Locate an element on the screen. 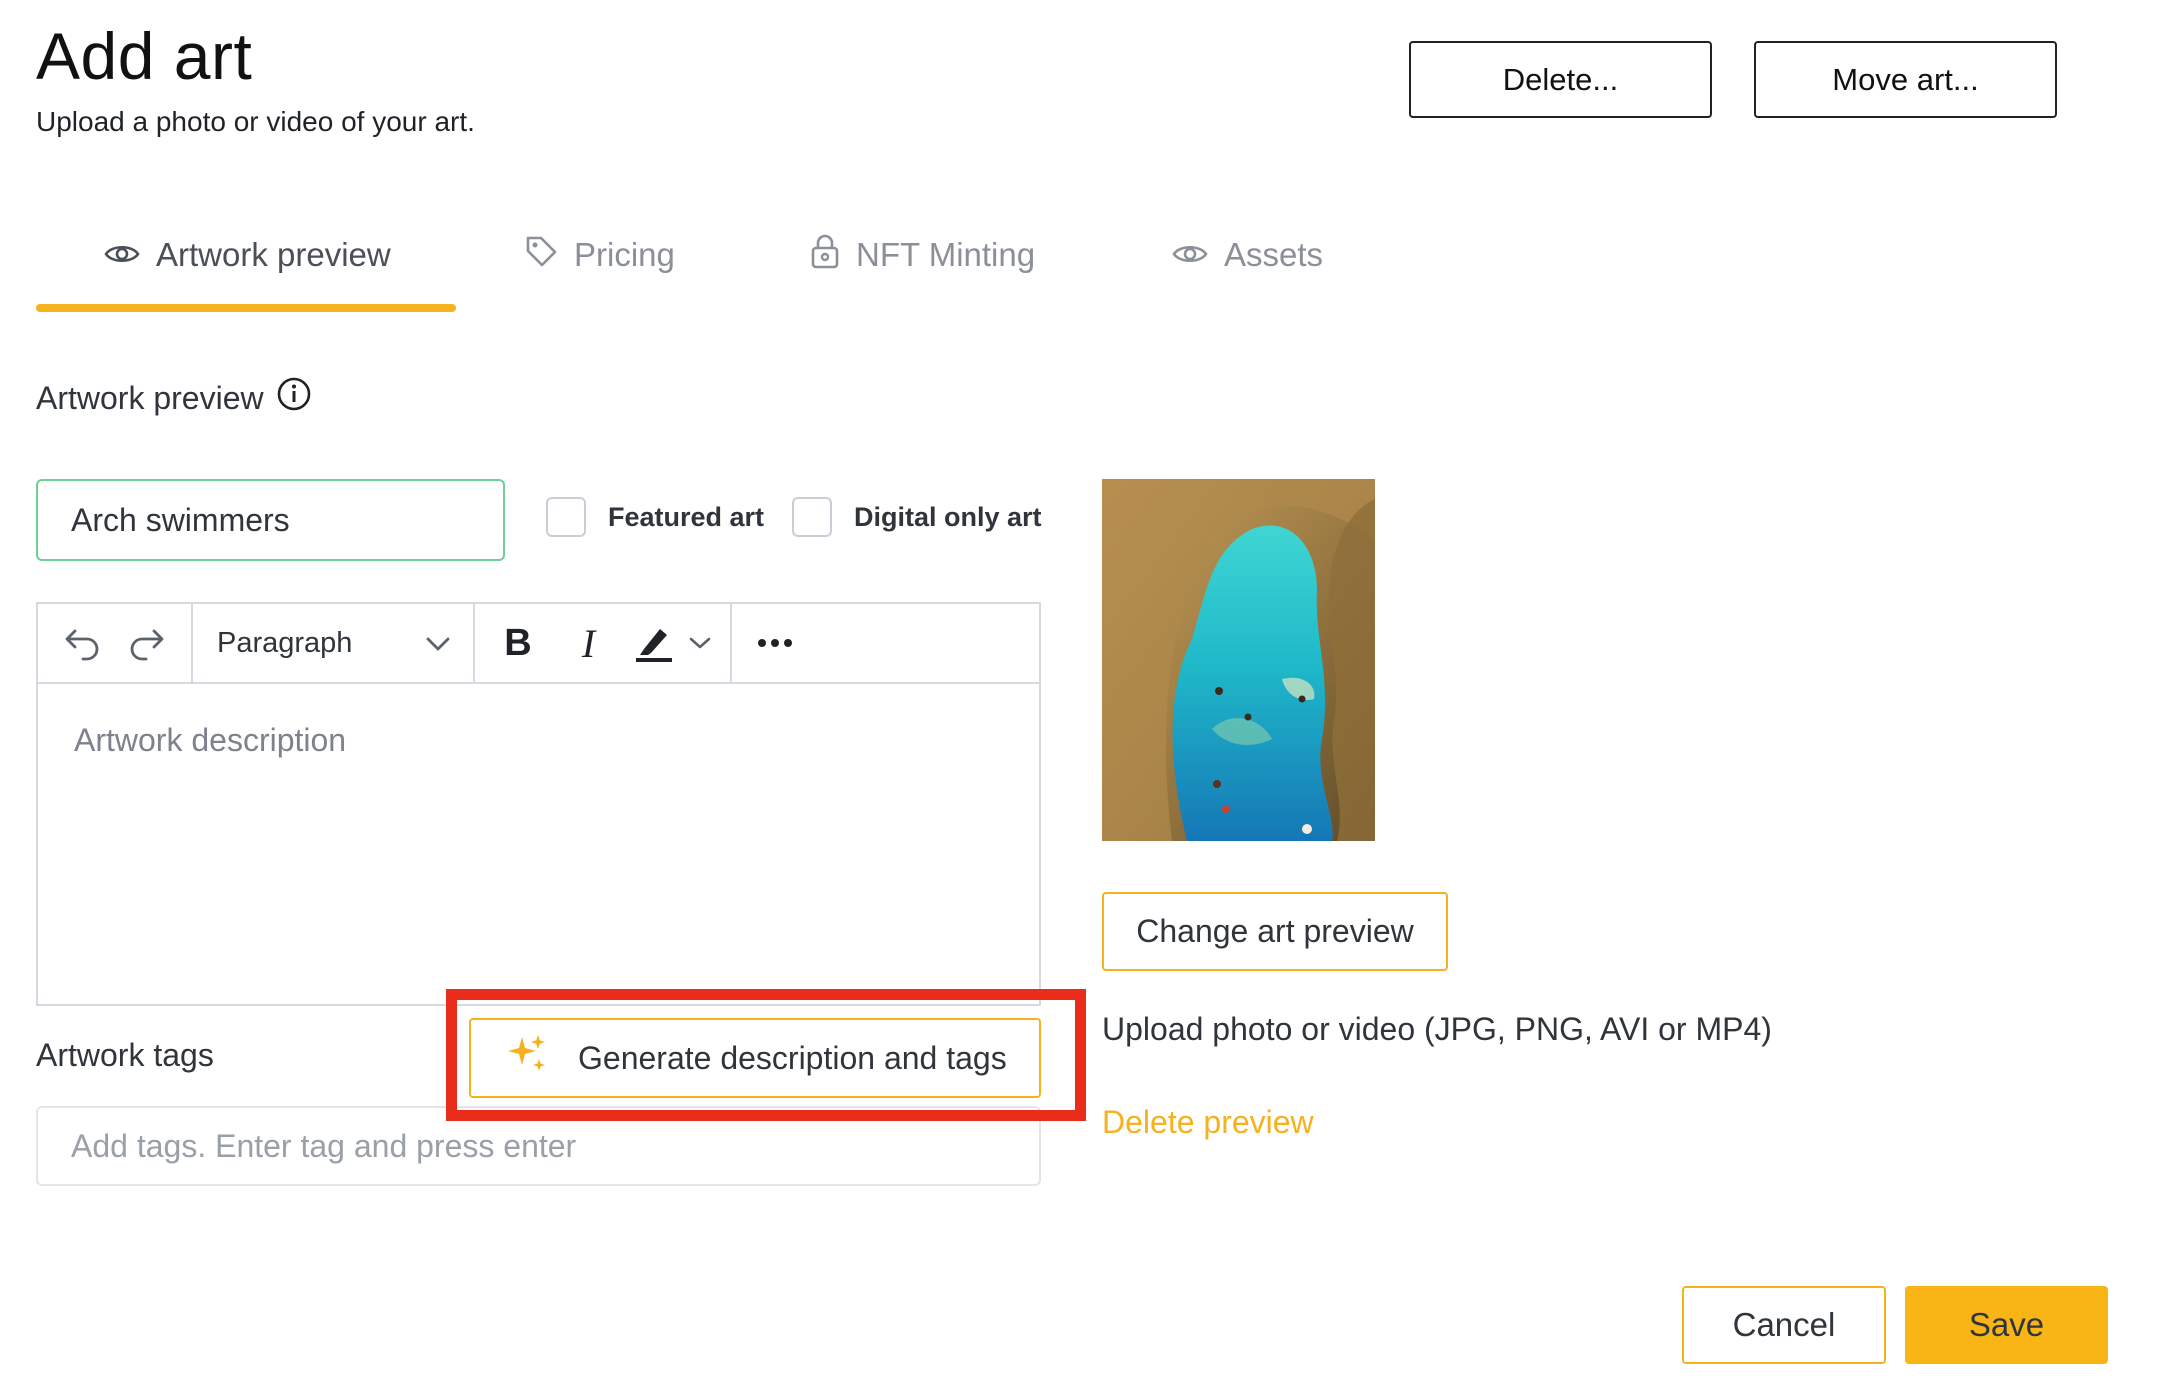 Image resolution: width=2162 pixels, height=1376 pixels. digital-only-checkbox: Digital only art is located at coordinates (917, 517).